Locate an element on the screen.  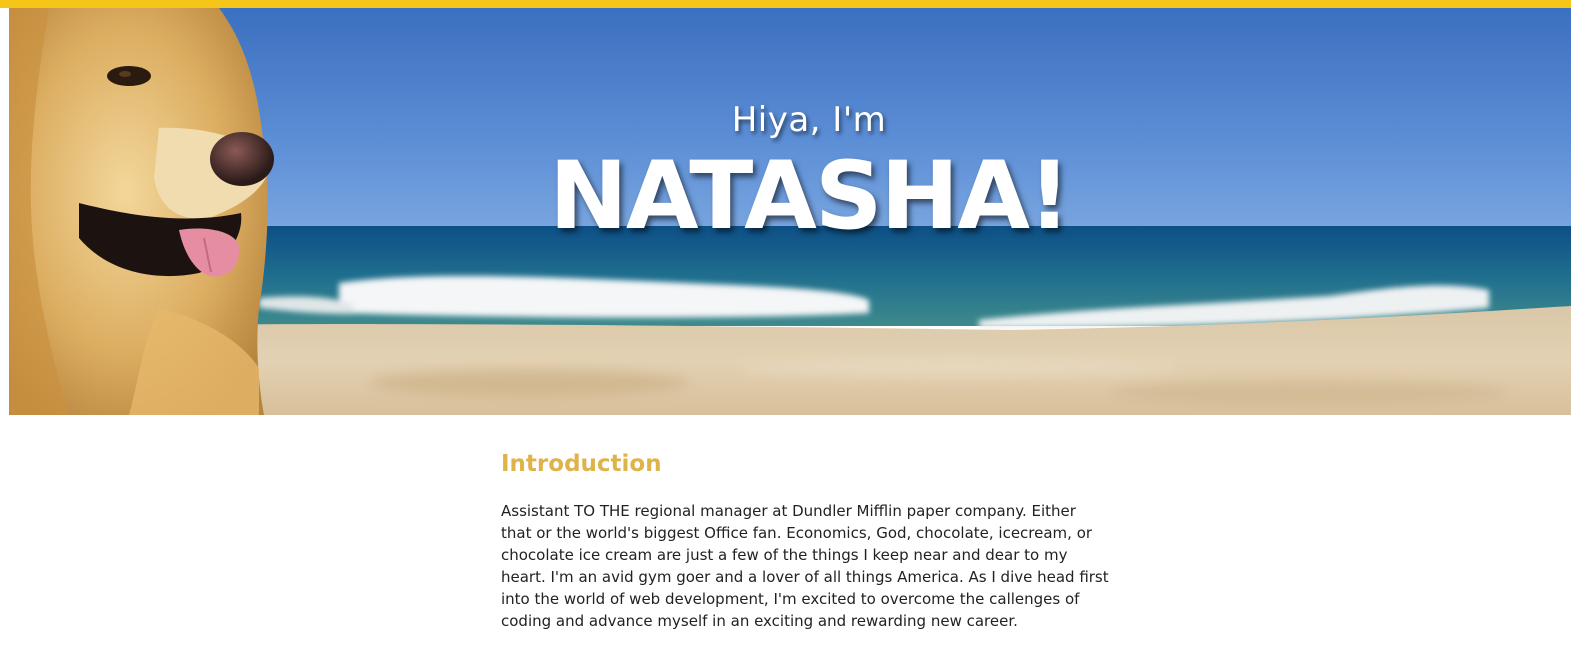
dog-photo is located at coordinates (141, 211).